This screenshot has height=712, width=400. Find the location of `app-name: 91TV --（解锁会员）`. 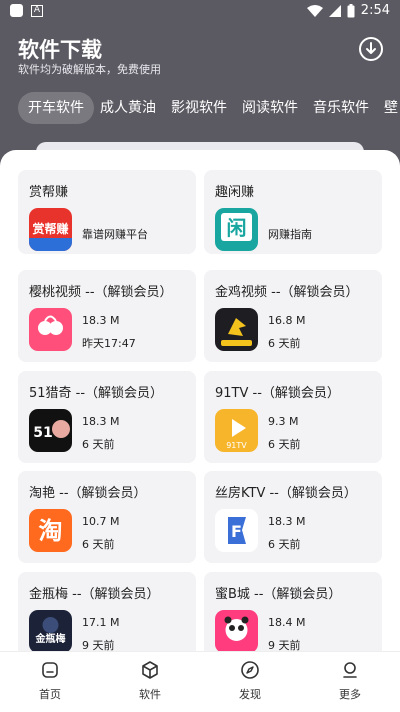

app-name: 91TV --（解锁会员） is located at coordinates (277, 393).